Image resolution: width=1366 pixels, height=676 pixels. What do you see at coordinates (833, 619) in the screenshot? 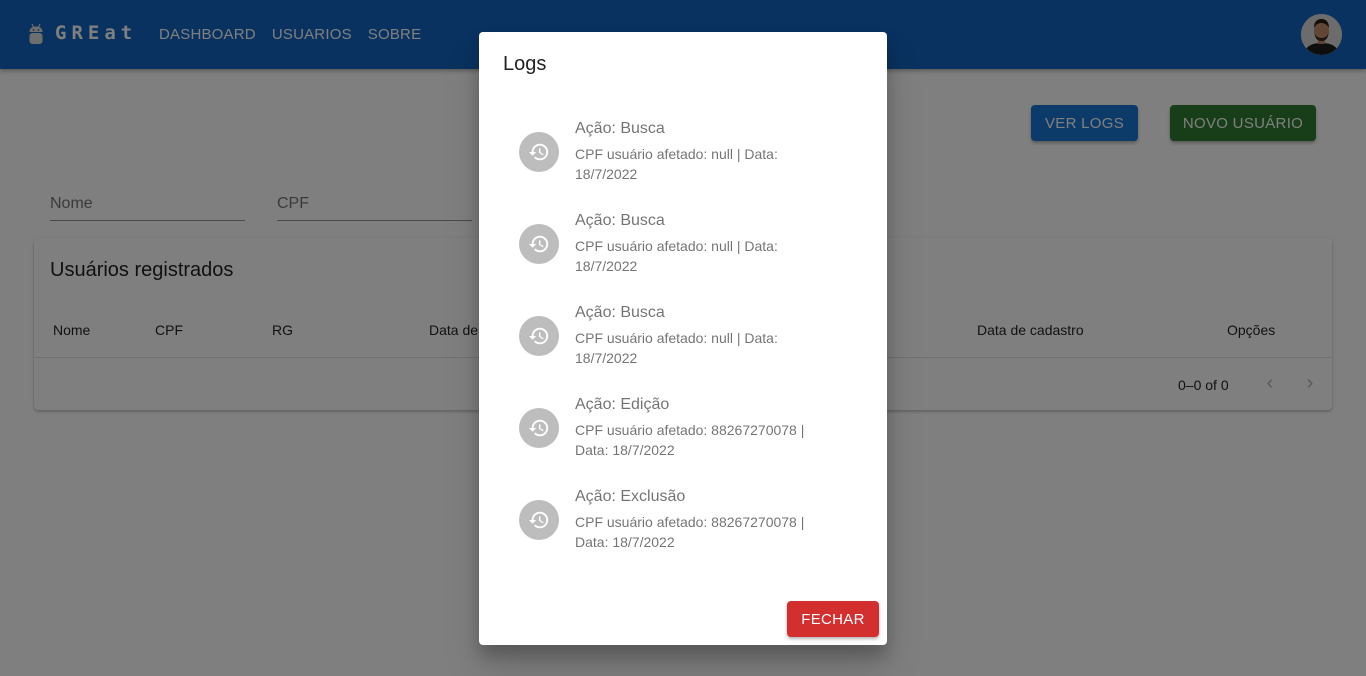
I see `fechar-button: FECHAR` at bounding box center [833, 619].